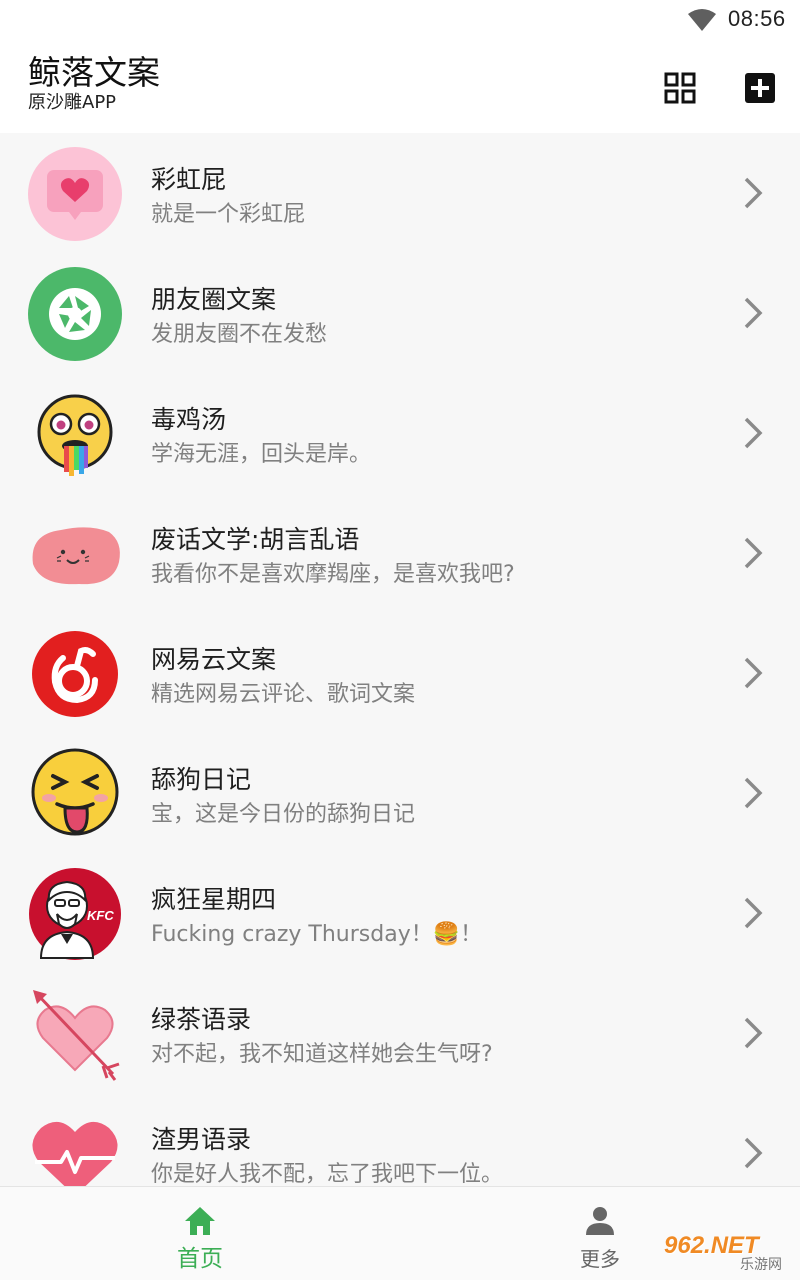 Image resolution: width=800 pixels, height=1280 pixels. Describe the element at coordinates (201, 1019) in the screenshot. I see `item-title: 绿茶语录` at that location.